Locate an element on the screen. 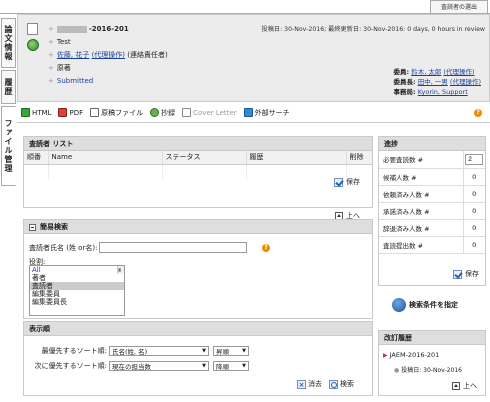 This screenshot has width=490, height=402. required-reviews-input is located at coordinates (474, 159).